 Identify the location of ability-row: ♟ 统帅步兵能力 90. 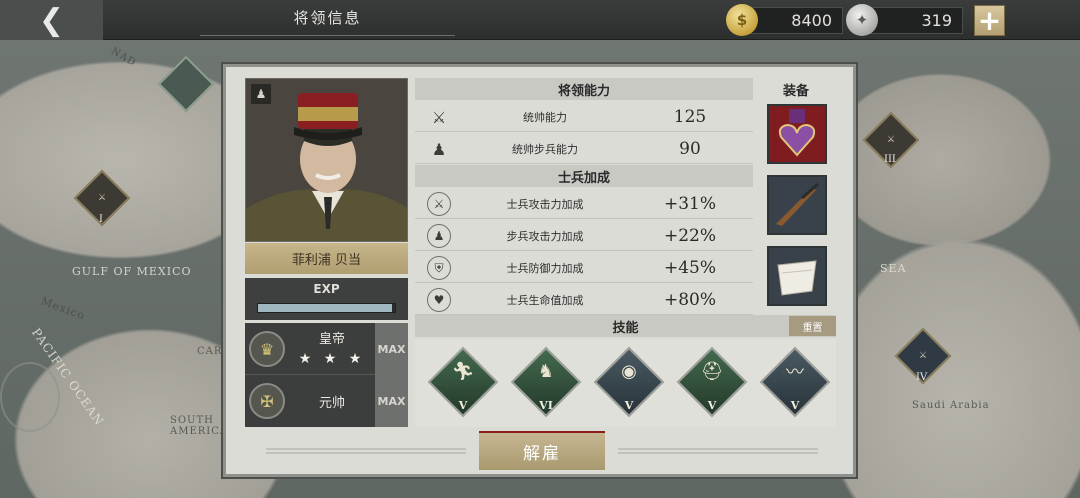
(584, 148).